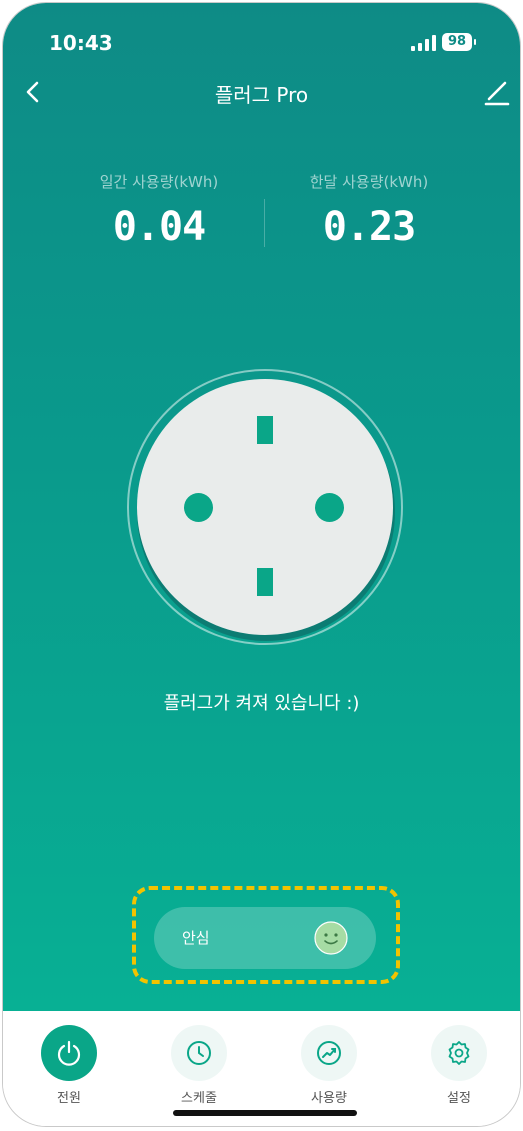 The height and width of the screenshot is (1131, 523). What do you see at coordinates (329, 1053) in the screenshot?
I see `trend-icon` at bounding box center [329, 1053].